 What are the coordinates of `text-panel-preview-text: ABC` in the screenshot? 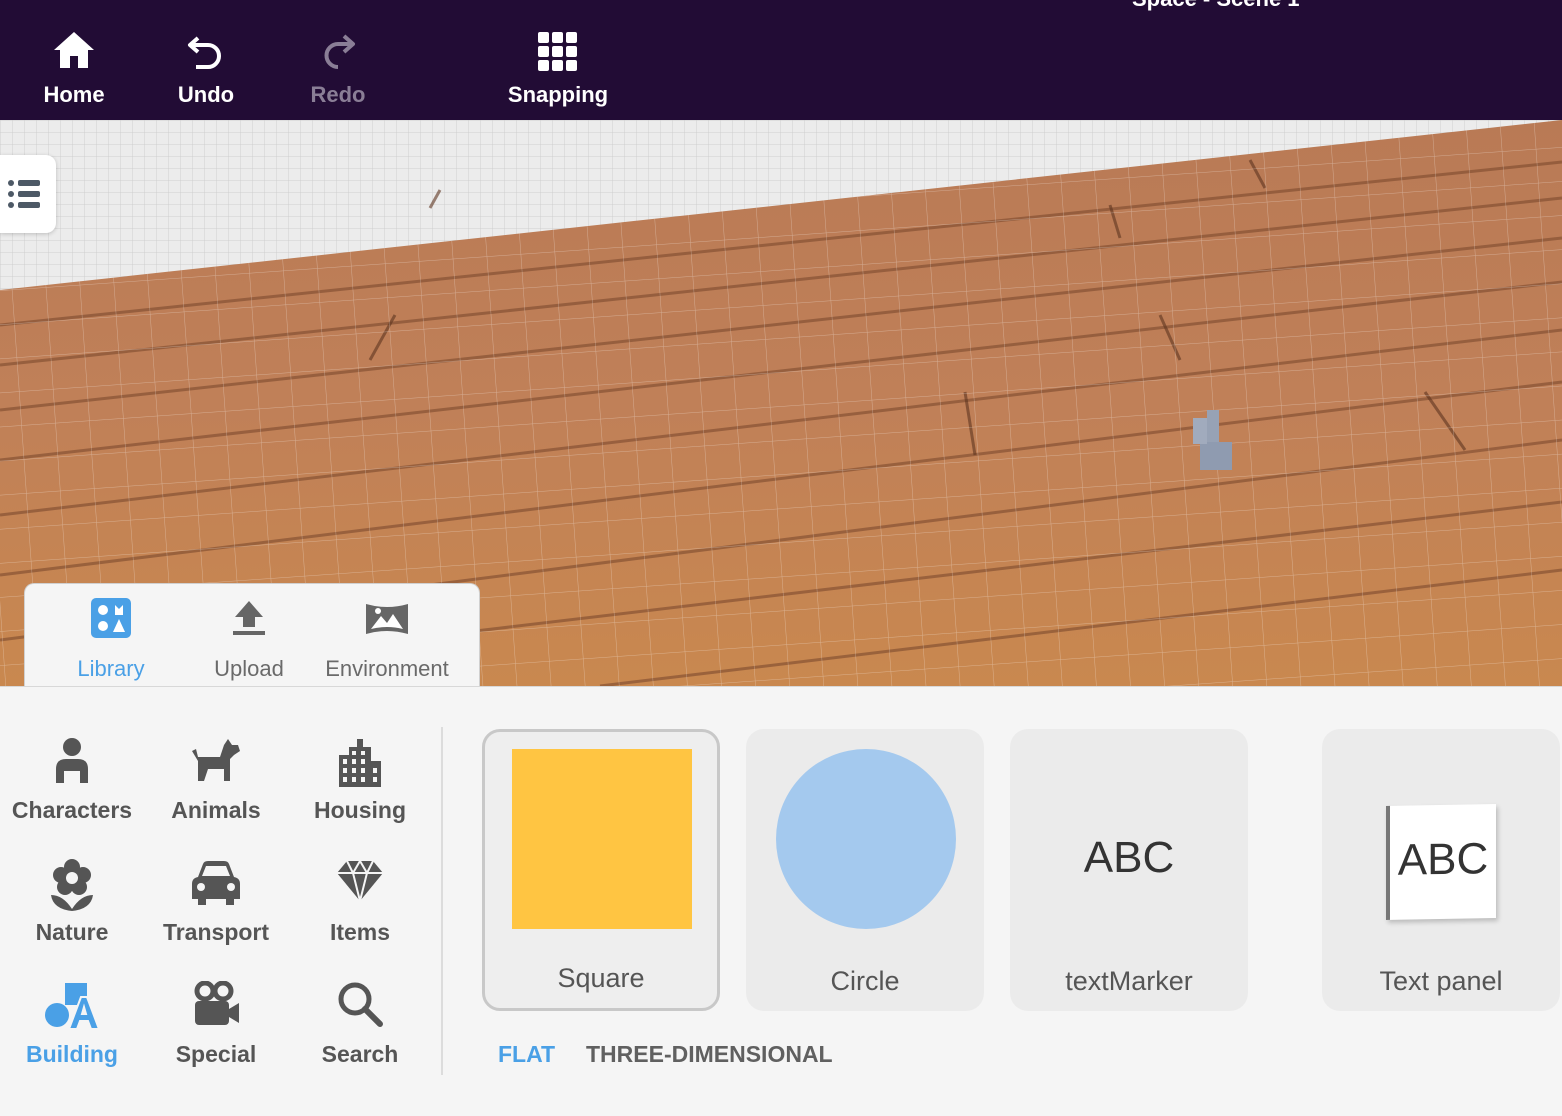 It's located at (1443, 859).